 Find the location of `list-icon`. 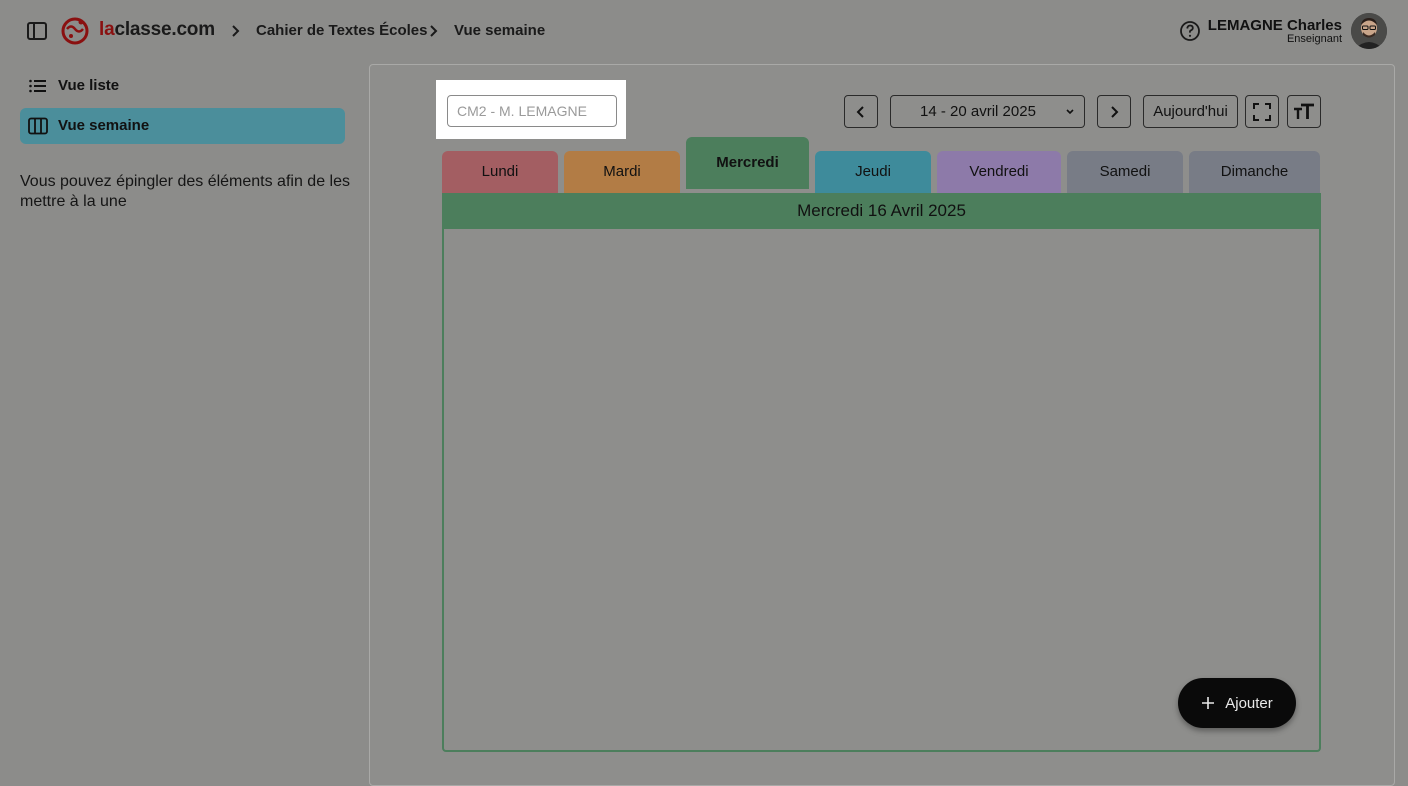

list-icon is located at coordinates (38, 86).